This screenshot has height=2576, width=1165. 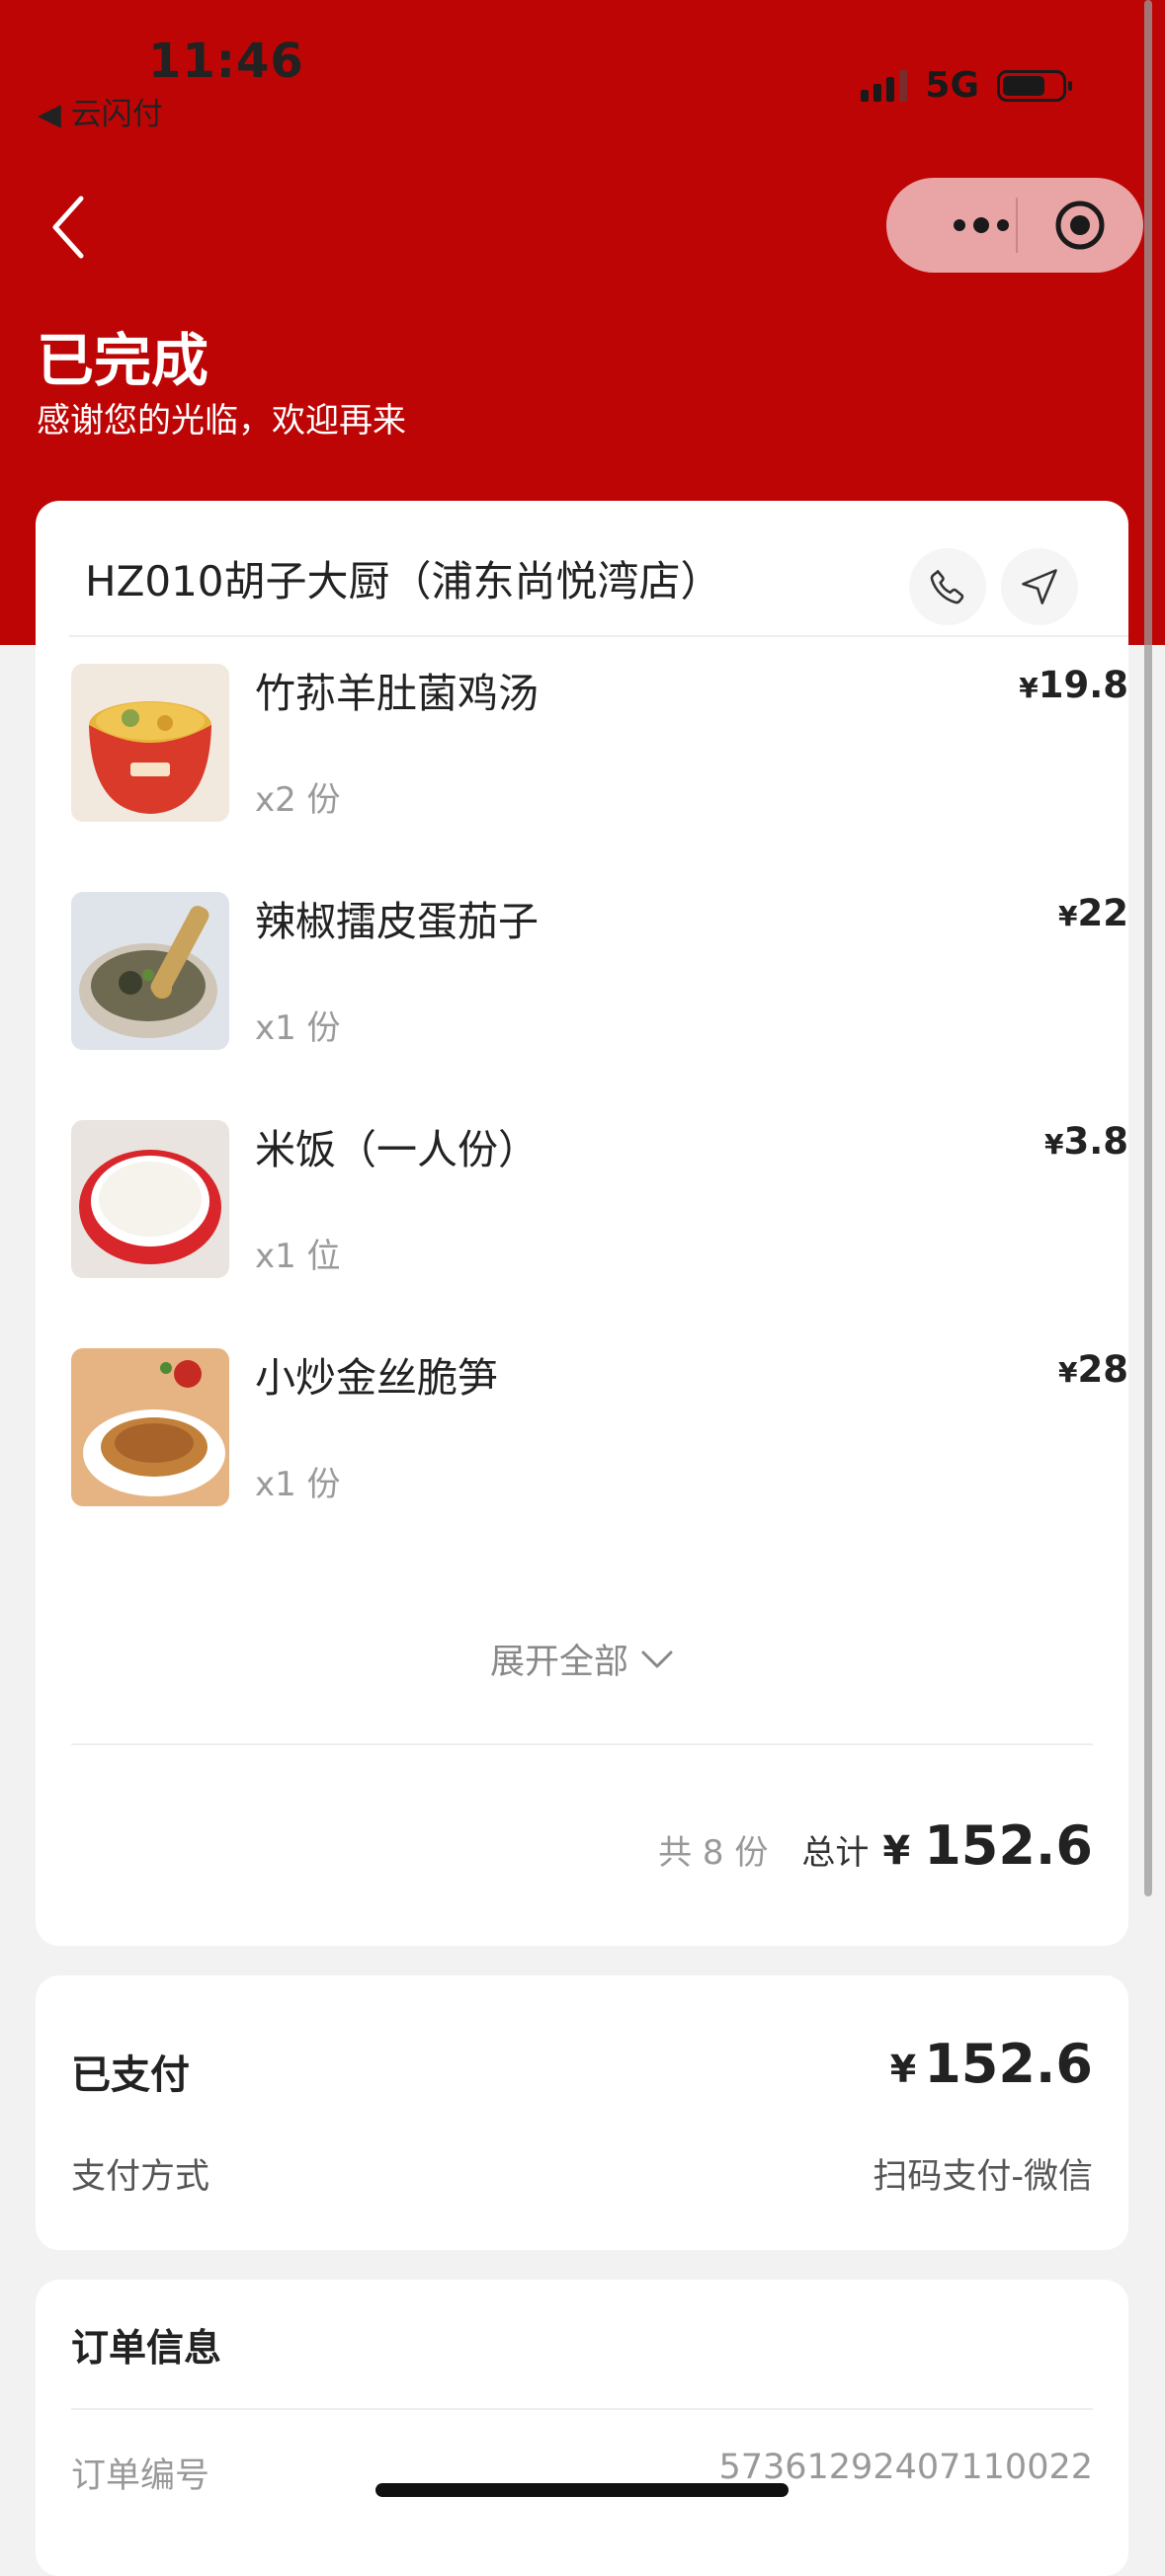 I want to click on close-mini-program-button, so click(x=1080, y=225).